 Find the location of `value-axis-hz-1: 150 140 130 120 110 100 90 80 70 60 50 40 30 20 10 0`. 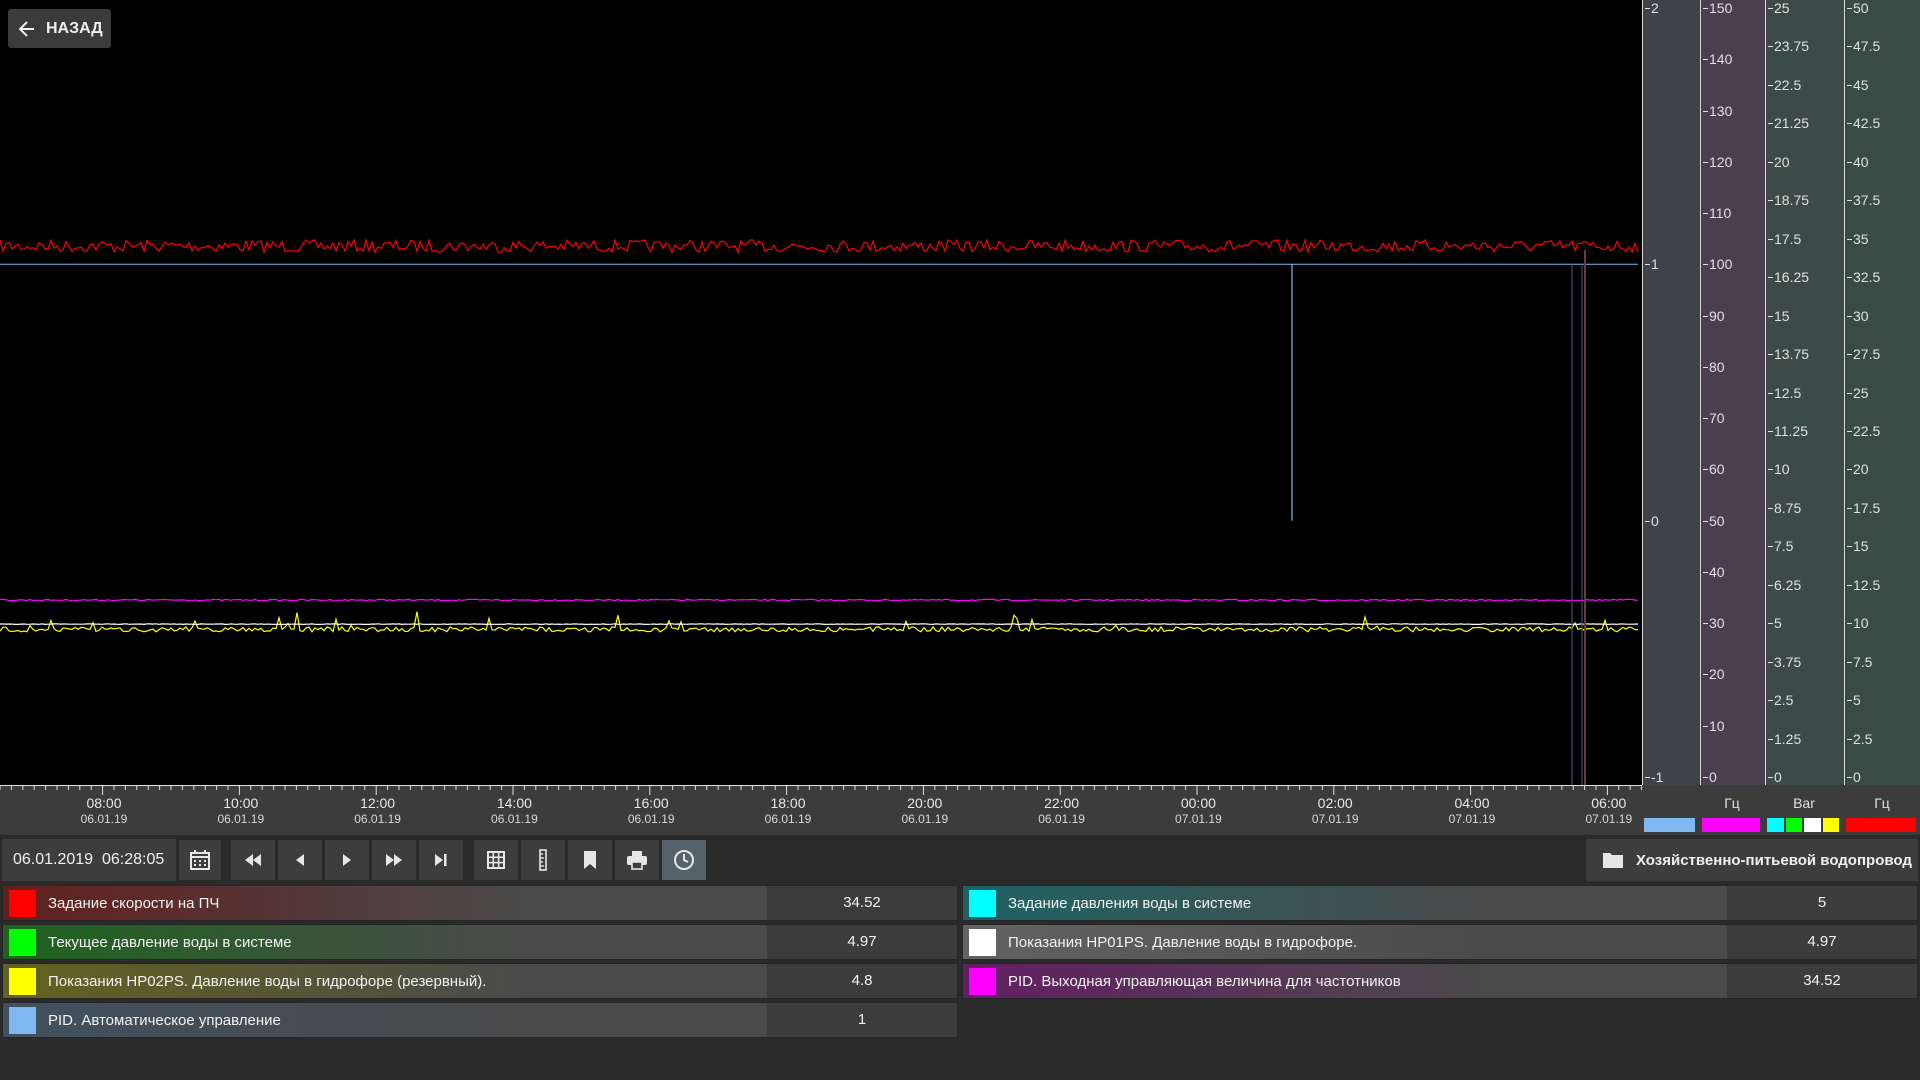

value-axis-hz-1: 150 140 130 120 110 100 90 80 70 60 50 40 30 20 10 0 is located at coordinates (1732, 392).